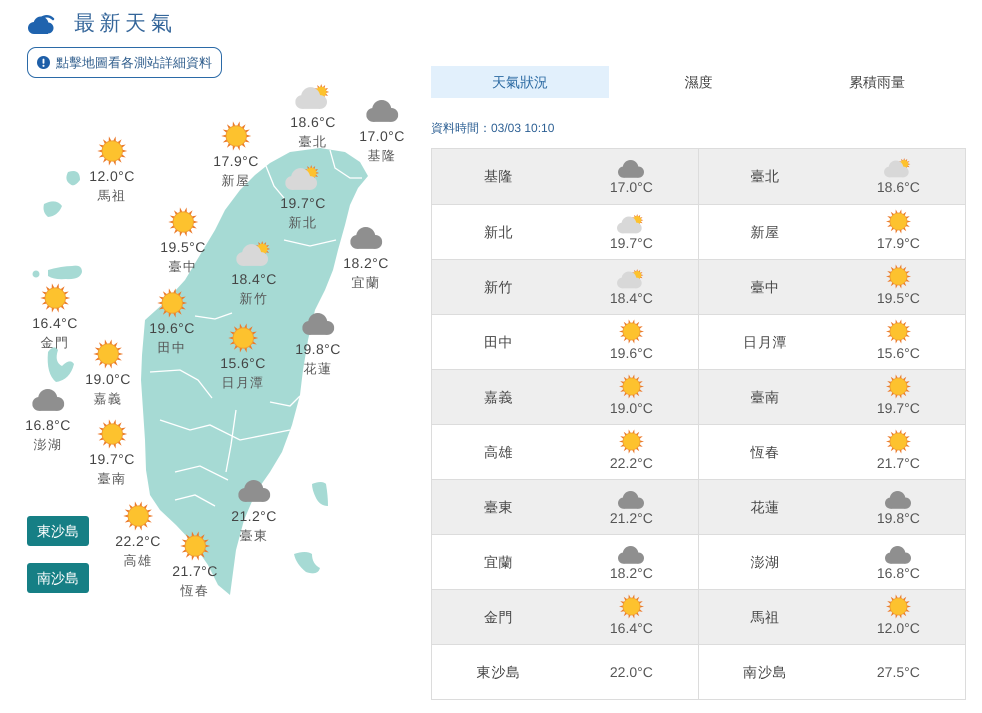 Image resolution: width=982 pixels, height=713 pixels. I want to click on island-button: 東沙島, so click(58, 531).